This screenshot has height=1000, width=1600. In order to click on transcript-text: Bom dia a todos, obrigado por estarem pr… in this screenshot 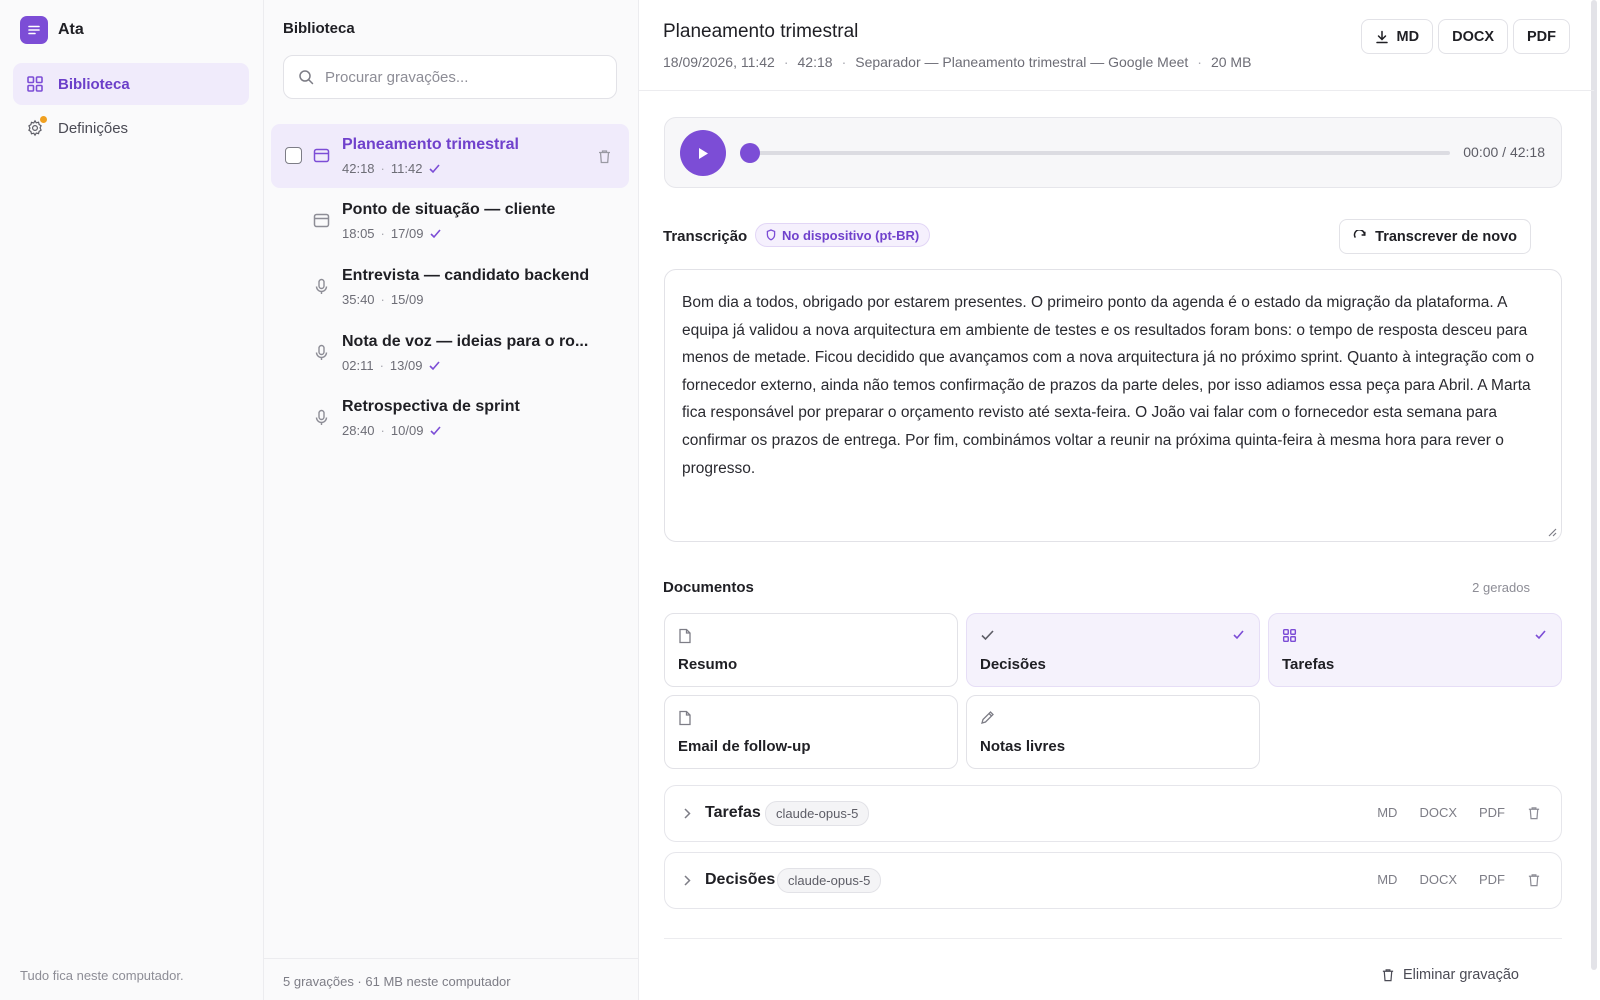, I will do `click(1108, 385)`.